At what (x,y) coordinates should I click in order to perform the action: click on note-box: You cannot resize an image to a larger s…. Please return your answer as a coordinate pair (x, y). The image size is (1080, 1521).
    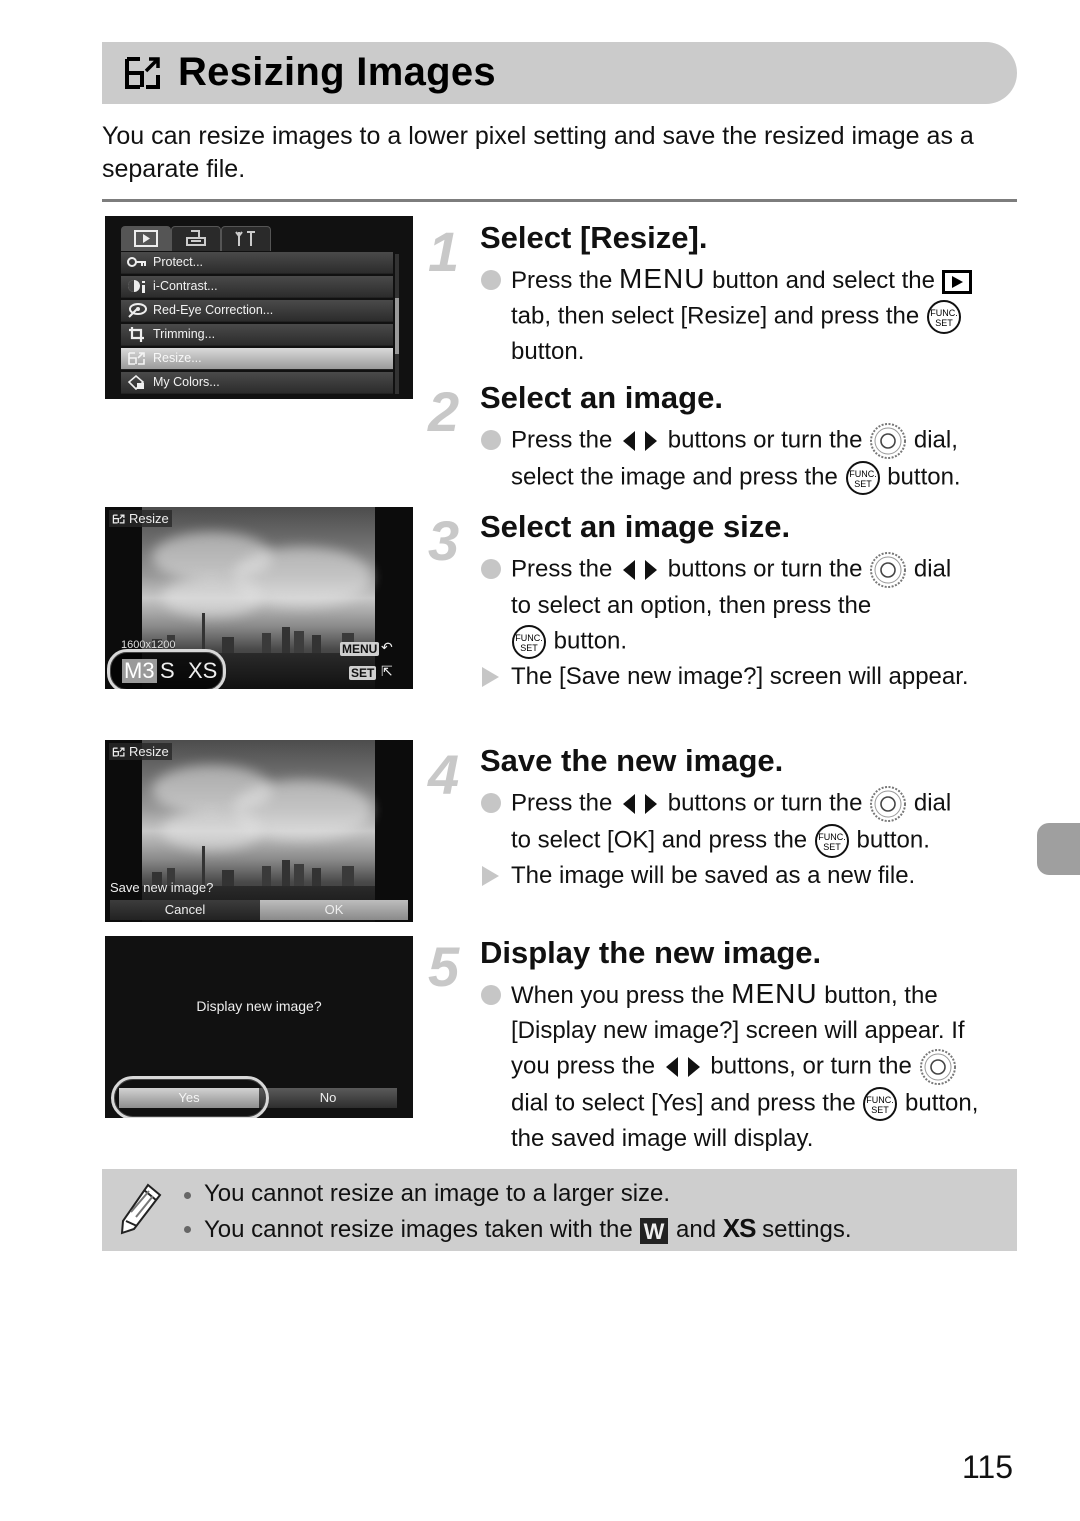
    Looking at the image, I should click on (559, 1210).